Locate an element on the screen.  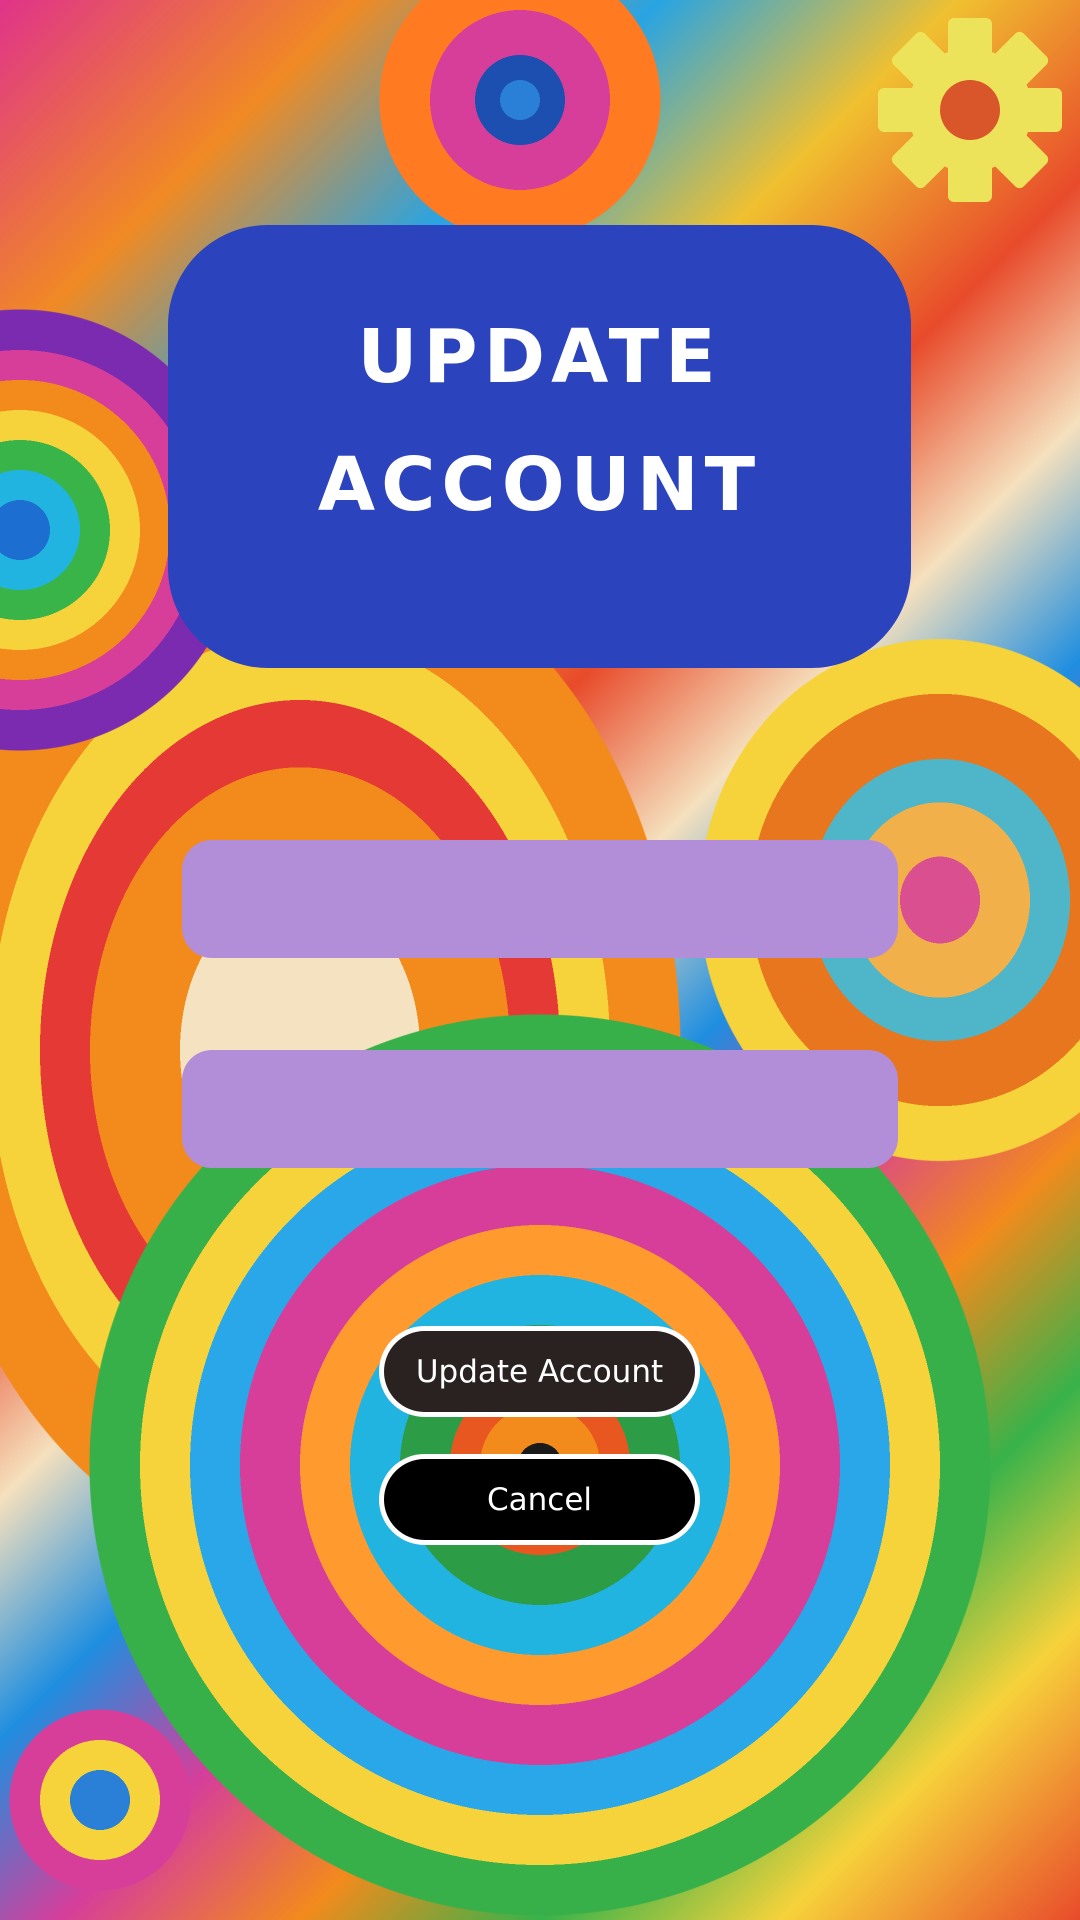
update-account-button: Update Account is located at coordinates (539, 1371).